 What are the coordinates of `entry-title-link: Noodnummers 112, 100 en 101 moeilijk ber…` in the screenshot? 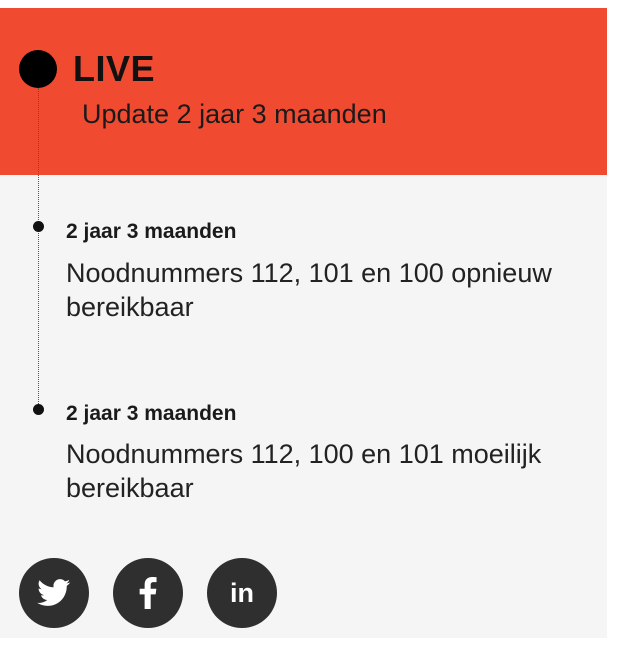 It's located at (316, 471).